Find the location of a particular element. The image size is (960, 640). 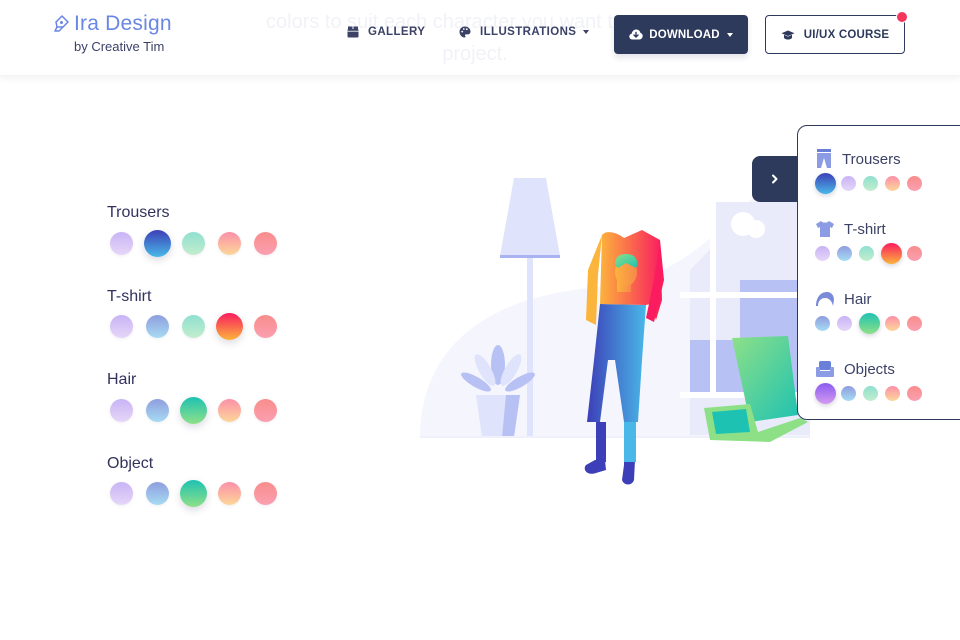

option-group-hair: Hair is located at coordinates (198, 412).